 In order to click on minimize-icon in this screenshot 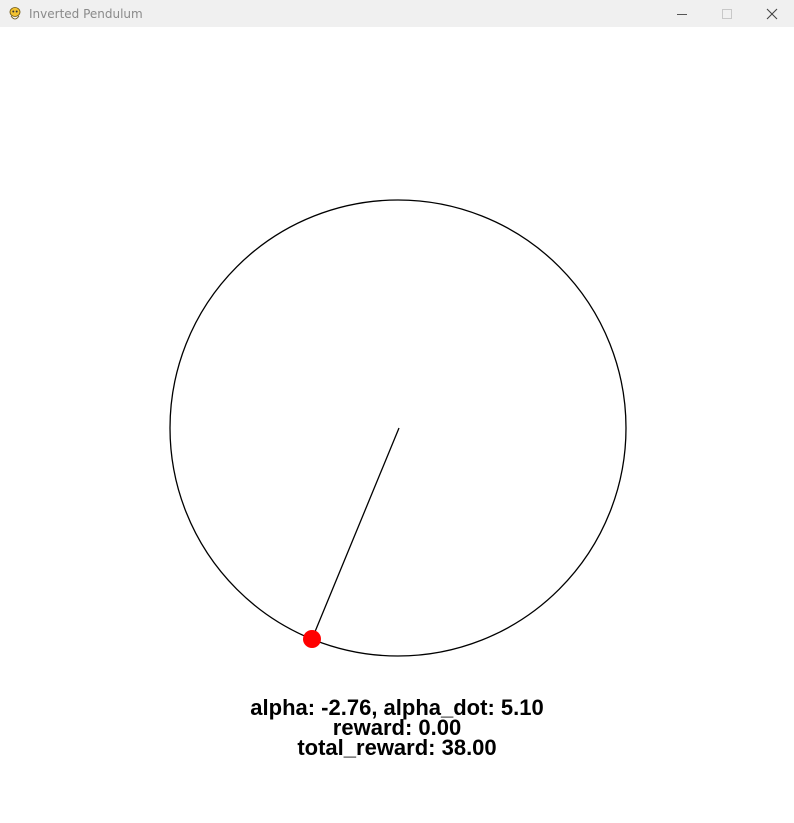, I will do `click(681, 14)`.